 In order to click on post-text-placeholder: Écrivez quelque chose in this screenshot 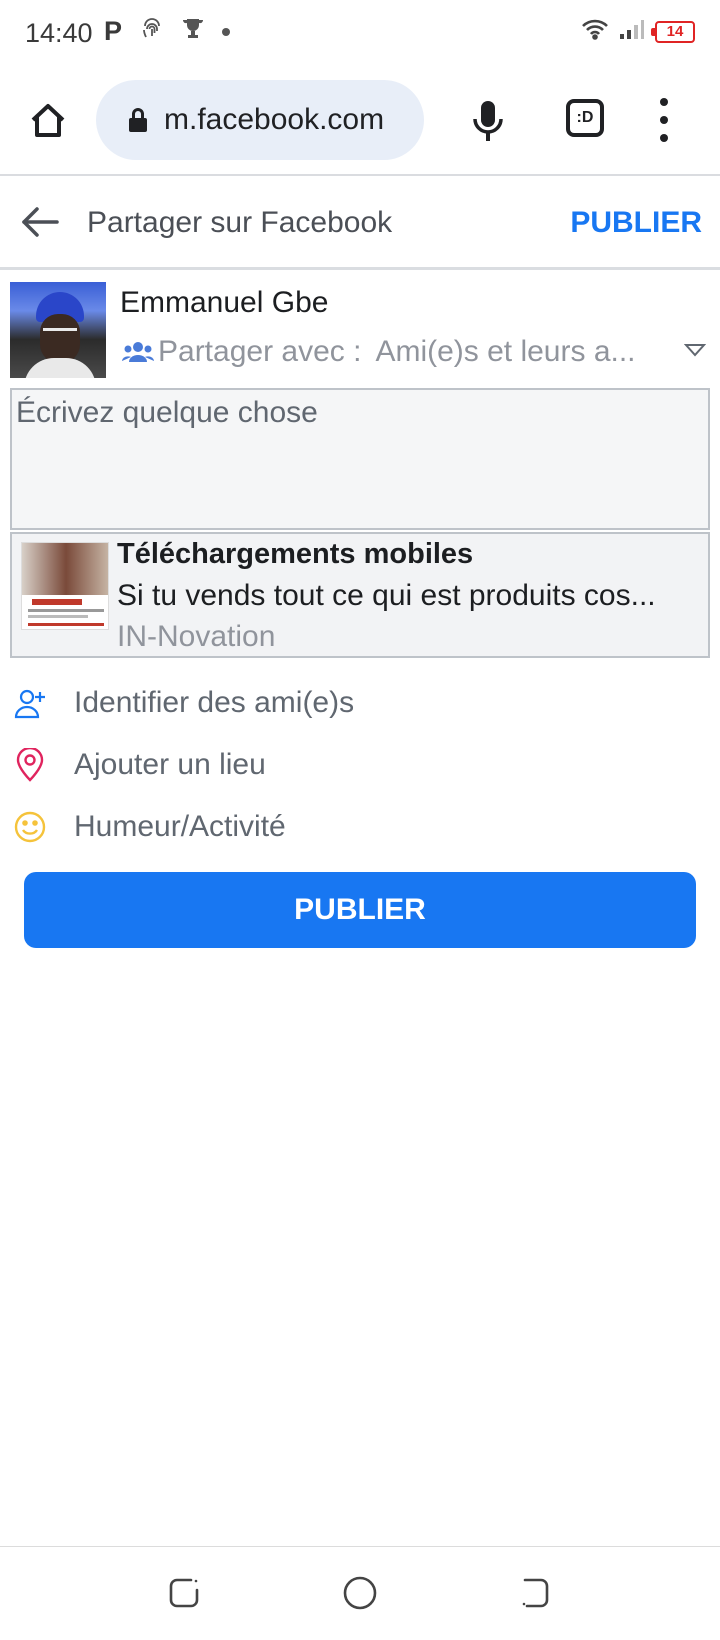, I will do `click(167, 412)`.